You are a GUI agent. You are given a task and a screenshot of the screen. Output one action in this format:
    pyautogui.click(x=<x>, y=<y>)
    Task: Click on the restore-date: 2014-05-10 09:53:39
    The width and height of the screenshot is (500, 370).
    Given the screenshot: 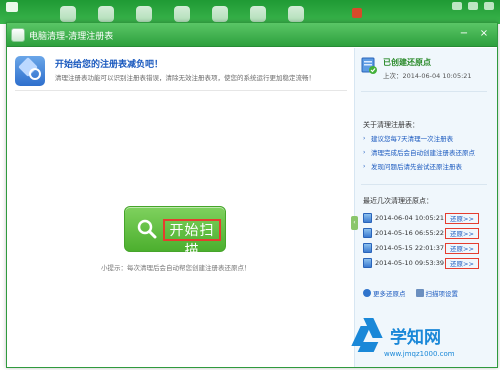 What is the action you would take?
    pyautogui.click(x=410, y=263)
    